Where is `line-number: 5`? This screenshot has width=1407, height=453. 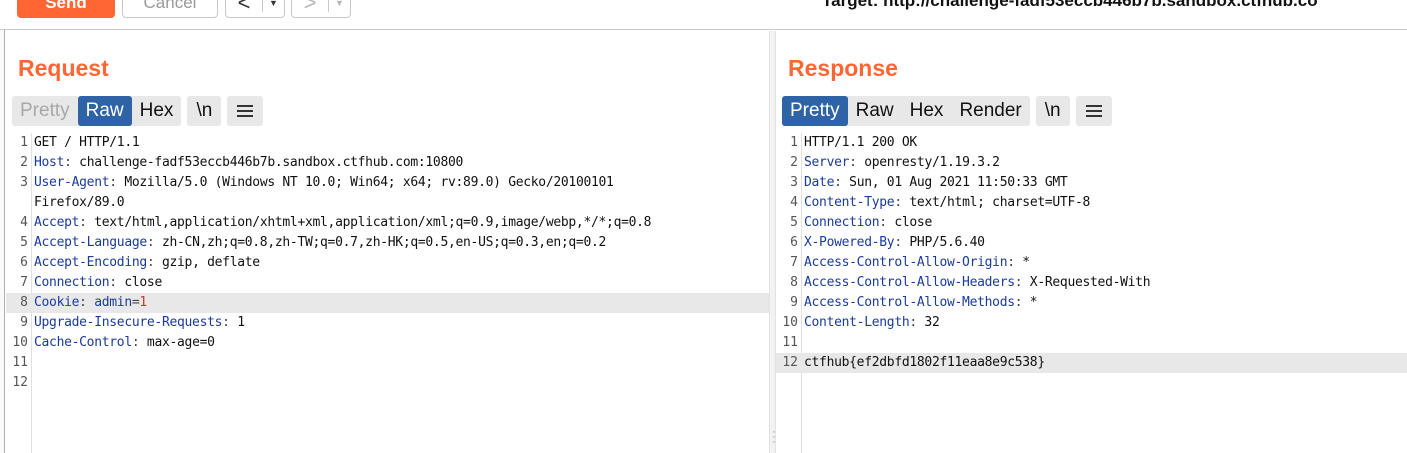
line-number: 5 is located at coordinates (24, 242).